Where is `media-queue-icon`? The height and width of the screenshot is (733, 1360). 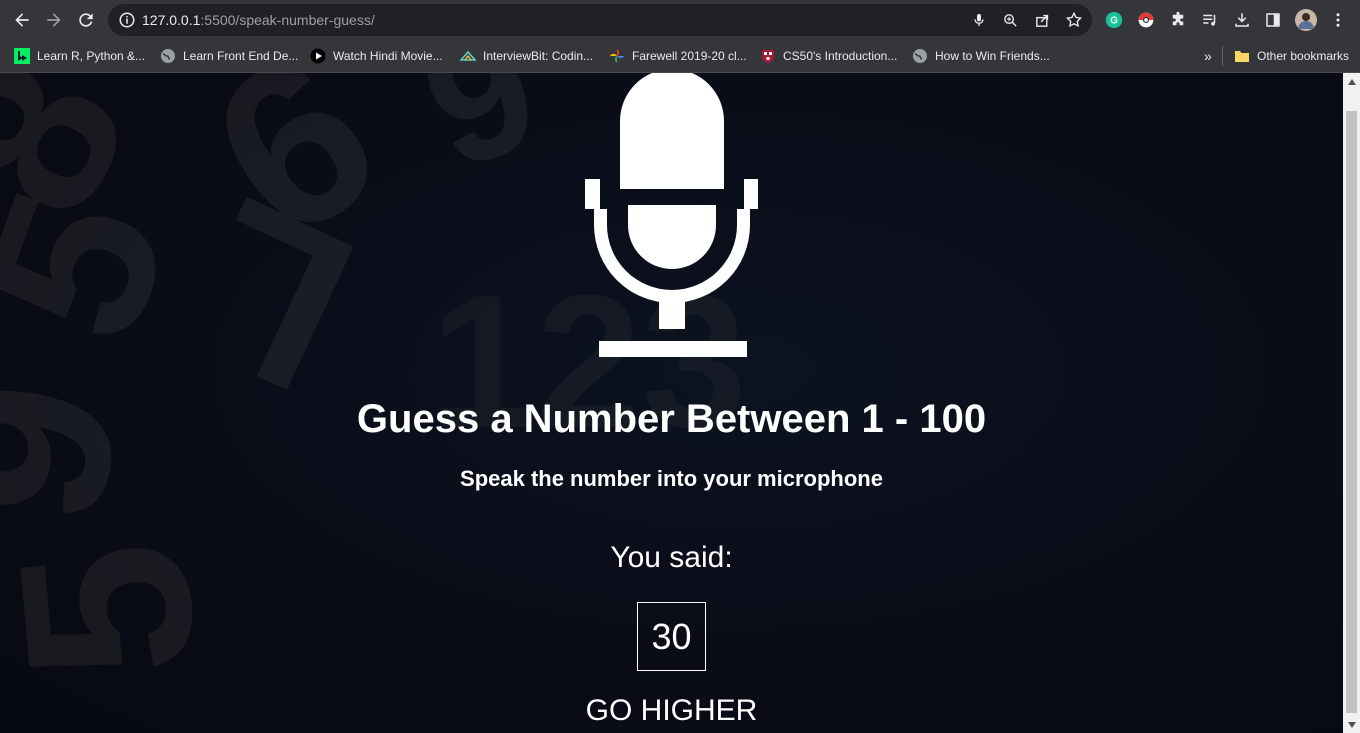
media-queue-icon is located at coordinates (1210, 20).